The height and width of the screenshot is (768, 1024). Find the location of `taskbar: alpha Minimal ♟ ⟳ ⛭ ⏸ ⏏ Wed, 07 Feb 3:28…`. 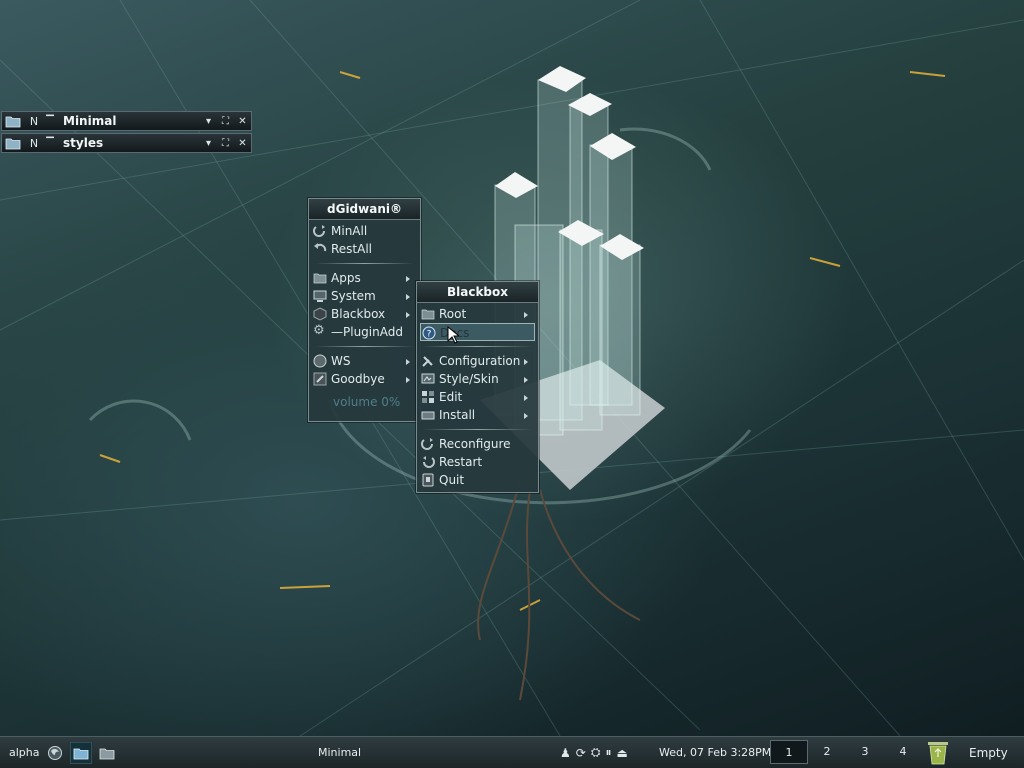

taskbar: alpha Minimal ♟ ⟳ ⛭ ⏸ ⏏ Wed, 07 Feb 3:28… is located at coordinates (512, 752).